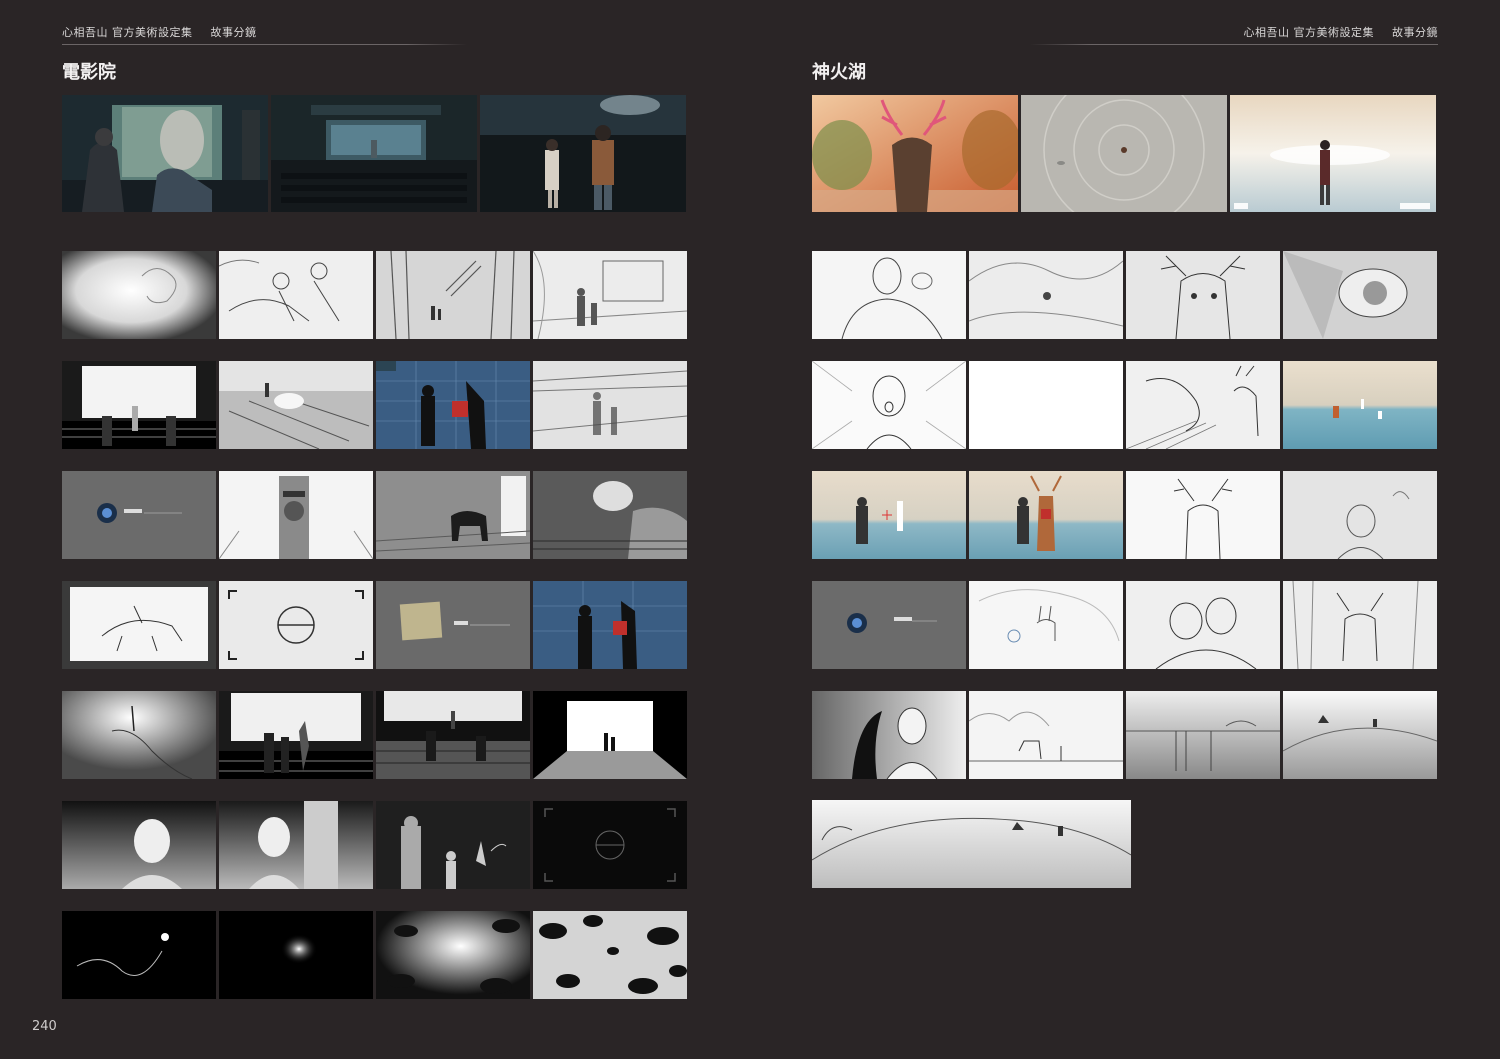 This screenshot has height=1059, width=1500. What do you see at coordinates (1234, 44) in the screenshot?
I see `header-rule-right` at bounding box center [1234, 44].